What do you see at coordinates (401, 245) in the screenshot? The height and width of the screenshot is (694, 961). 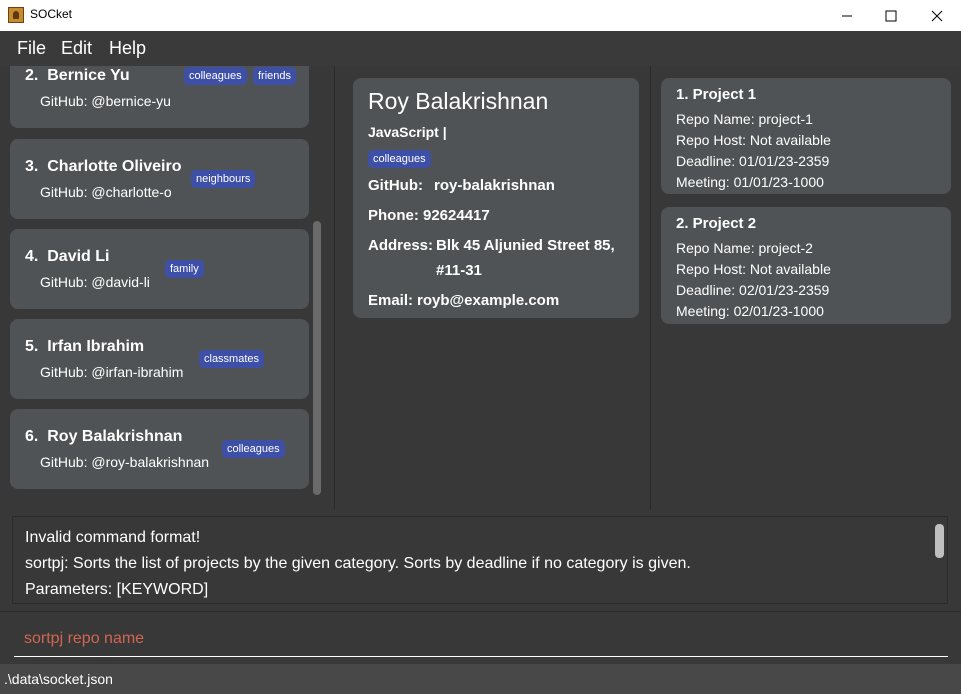 I see `detail-address-label: Address:` at bounding box center [401, 245].